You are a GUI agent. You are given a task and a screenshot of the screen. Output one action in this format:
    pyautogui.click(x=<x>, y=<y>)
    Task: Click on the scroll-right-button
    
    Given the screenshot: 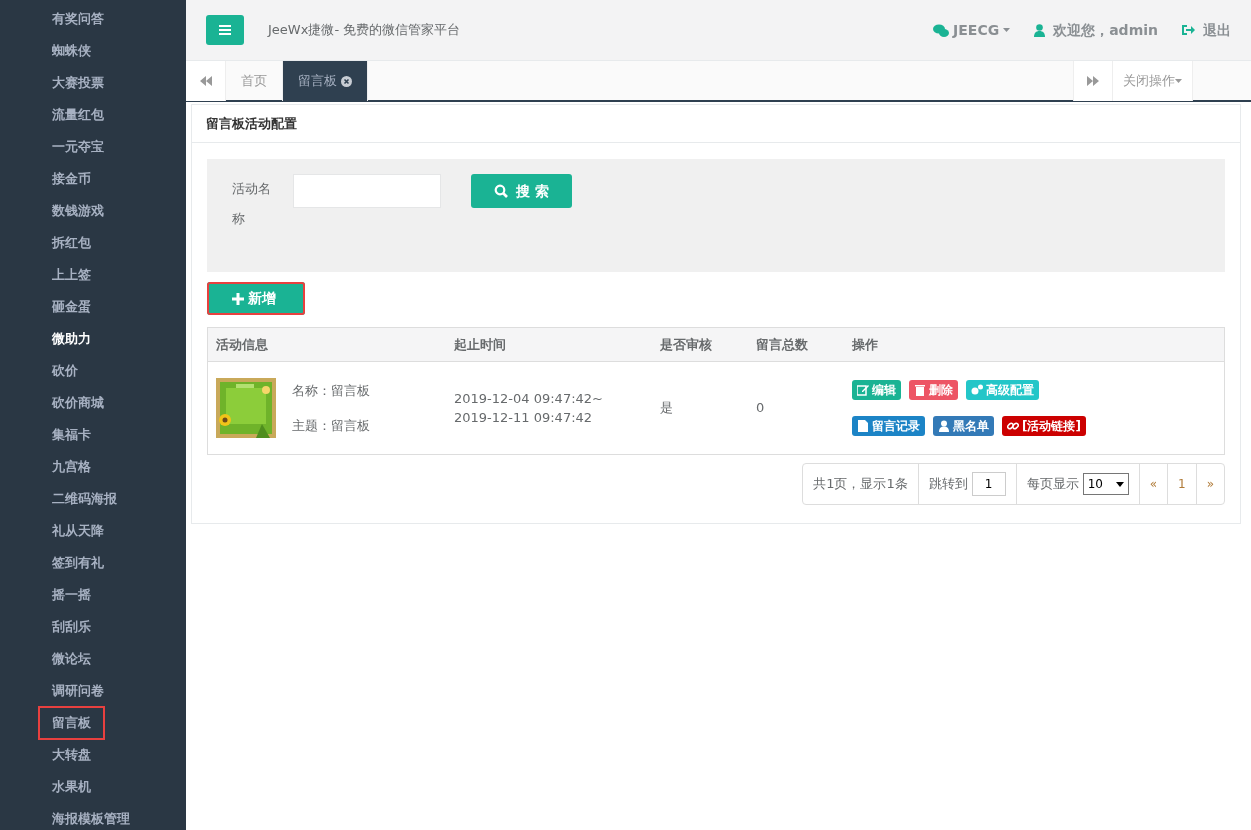 What is the action you would take?
    pyautogui.click(x=1093, y=81)
    